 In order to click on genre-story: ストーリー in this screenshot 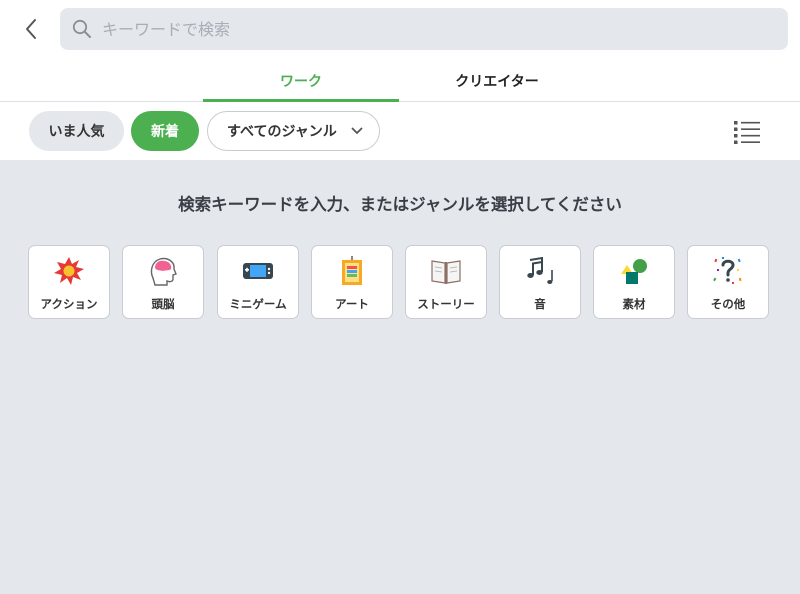, I will do `click(446, 282)`.